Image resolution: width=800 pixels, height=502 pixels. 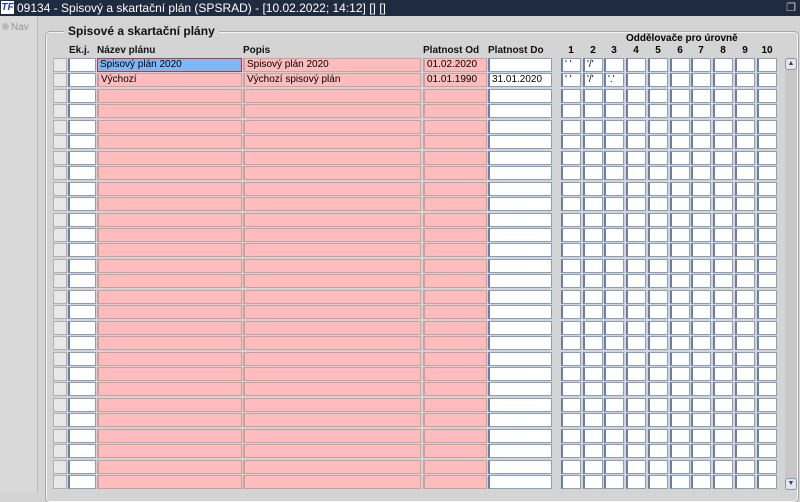 I want to click on vertical-scrollbar: ▲ ▼, so click(x=791, y=274).